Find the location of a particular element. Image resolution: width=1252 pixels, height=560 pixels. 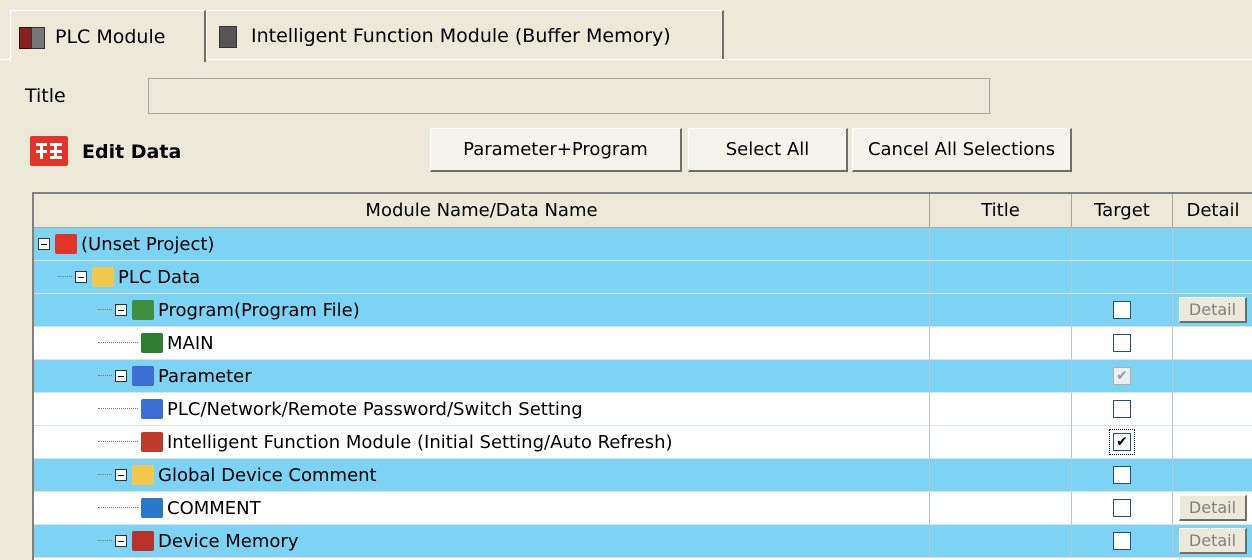

row-label: Parameter is located at coordinates (205, 376).